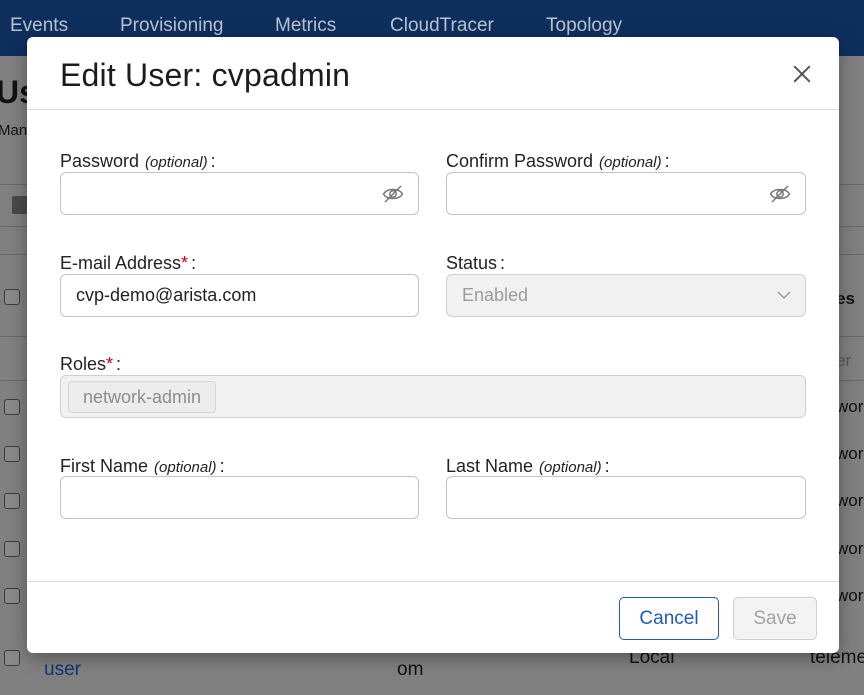 The image size is (864, 695). What do you see at coordinates (584, 26) in the screenshot?
I see `nav-topology: Topology` at bounding box center [584, 26].